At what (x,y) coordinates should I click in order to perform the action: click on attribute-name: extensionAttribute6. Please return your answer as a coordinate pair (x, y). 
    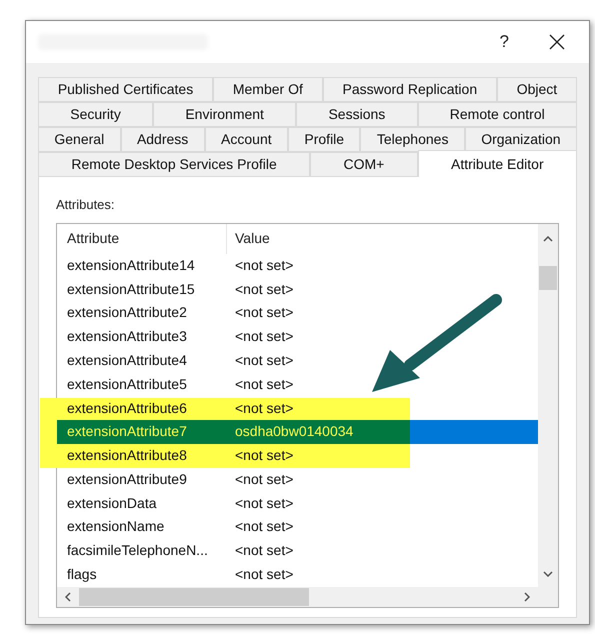
    Looking at the image, I should click on (127, 408).